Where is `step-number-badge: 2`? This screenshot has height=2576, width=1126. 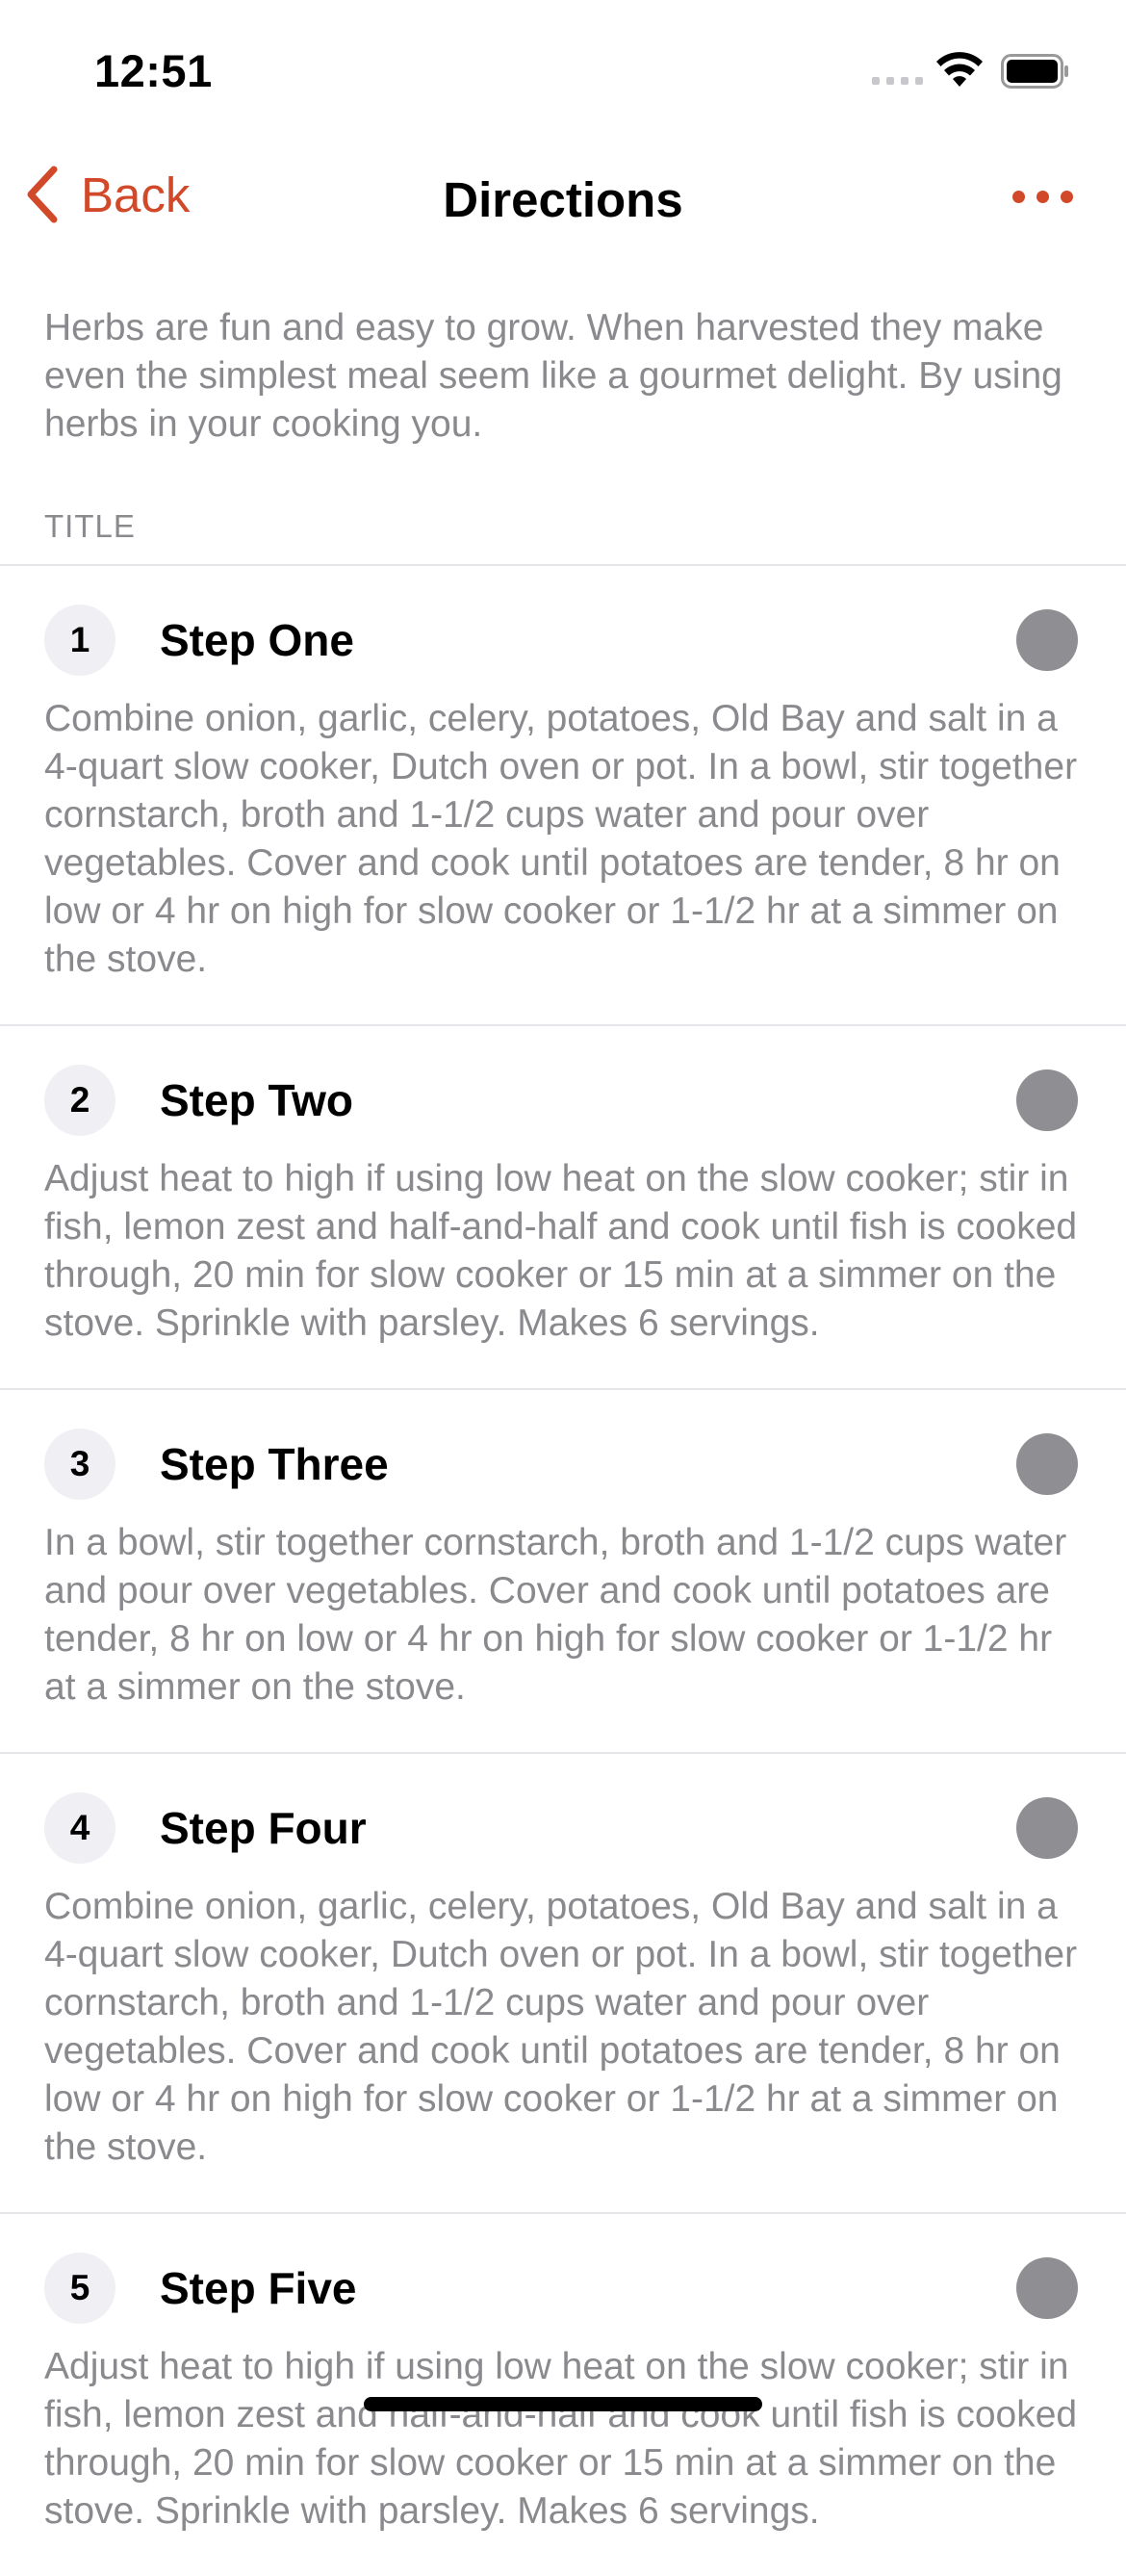
step-number-badge: 2 is located at coordinates (80, 1101).